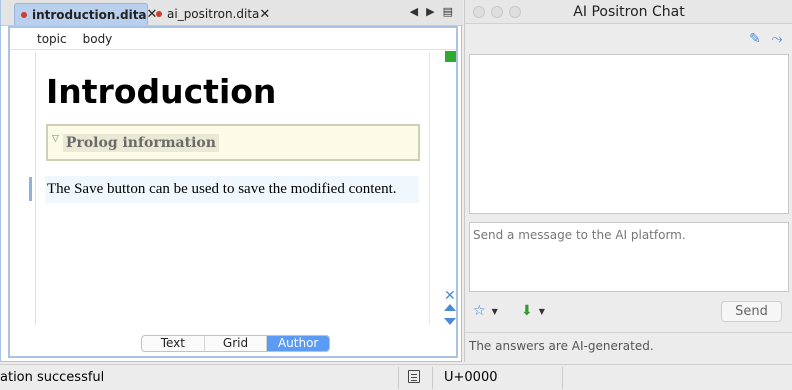  What do you see at coordinates (161, 91) in the screenshot?
I see `document-title: Introduction` at bounding box center [161, 91].